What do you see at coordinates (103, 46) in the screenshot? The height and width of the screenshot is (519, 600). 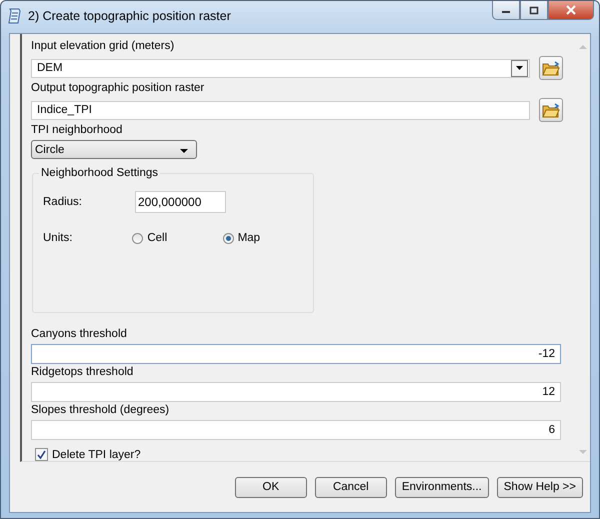 I see `field-label: Input elevation grid (meters)` at bounding box center [103, 46].